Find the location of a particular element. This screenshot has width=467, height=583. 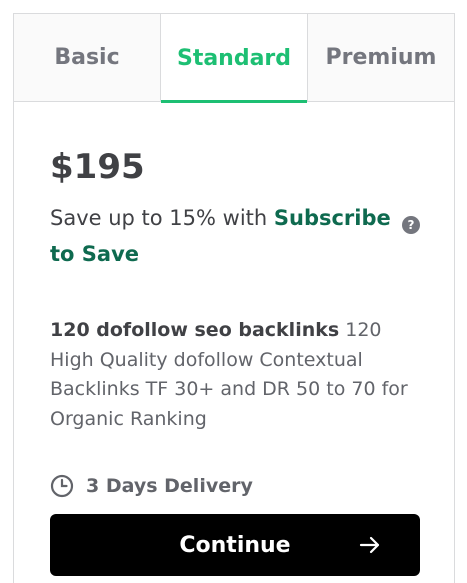

continue-label: Continue is located at coordinates (235, 545).